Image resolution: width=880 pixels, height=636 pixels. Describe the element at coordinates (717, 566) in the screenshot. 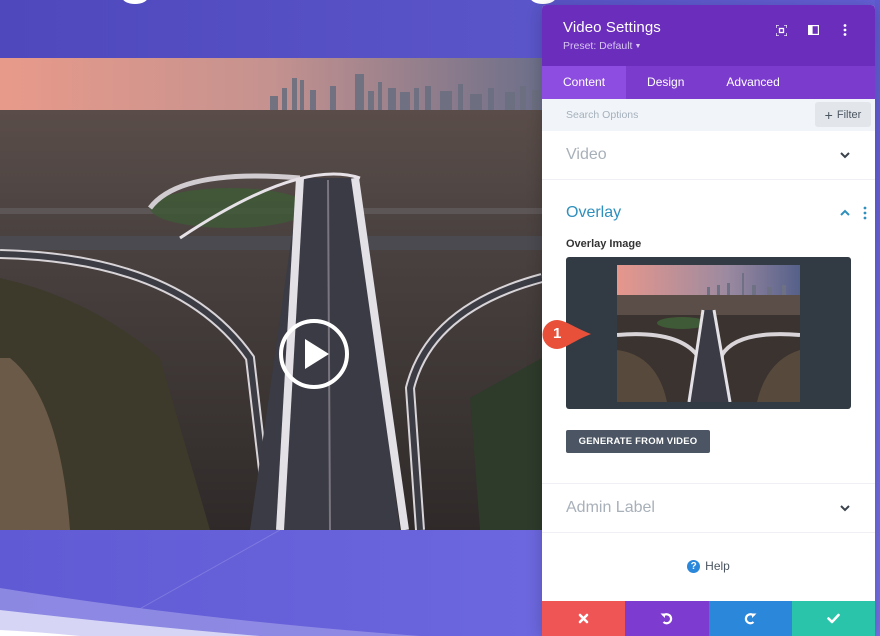

I see `help-label: Help` at that location.